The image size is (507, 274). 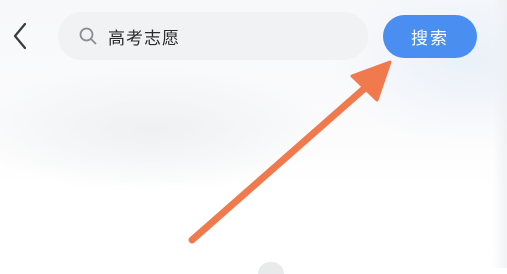 What do you see at coordinates (228, 36) in the screenshot?
I see `search-input` at bounding box center [228, 36].